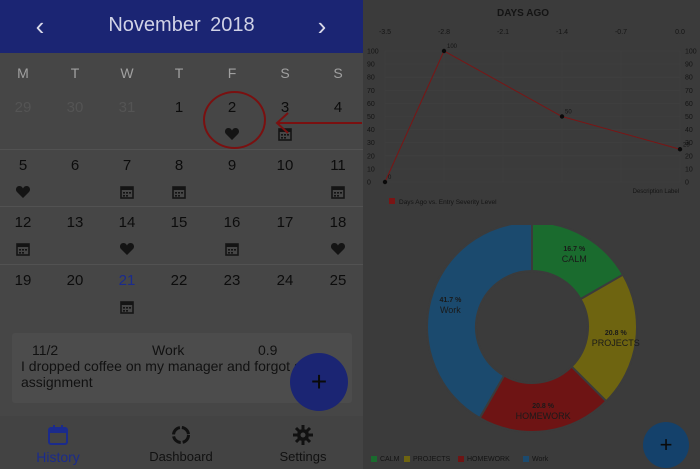 The height and width of the screenshot is (469, 700). Describe the element at coordinates (666, 445) in the screenshot. I see `dashboard-add-button: +` at that location.